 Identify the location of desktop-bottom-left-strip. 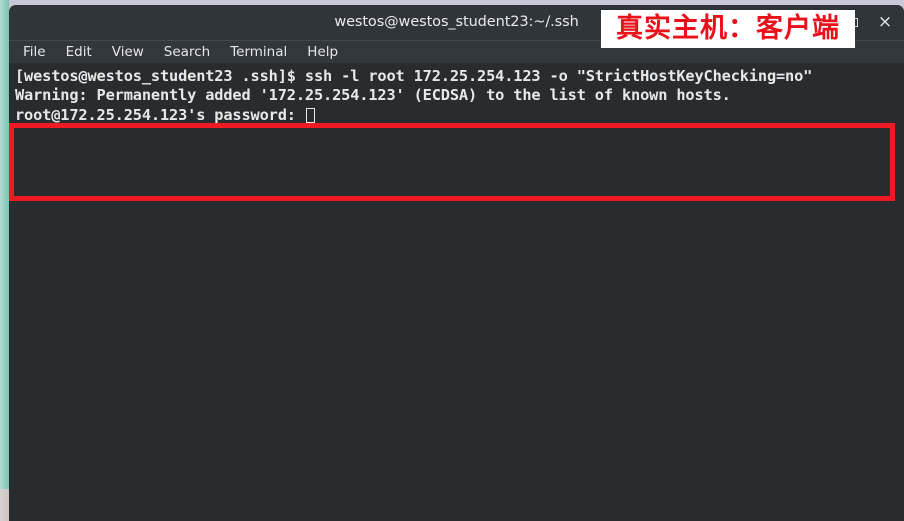
(4, 505).